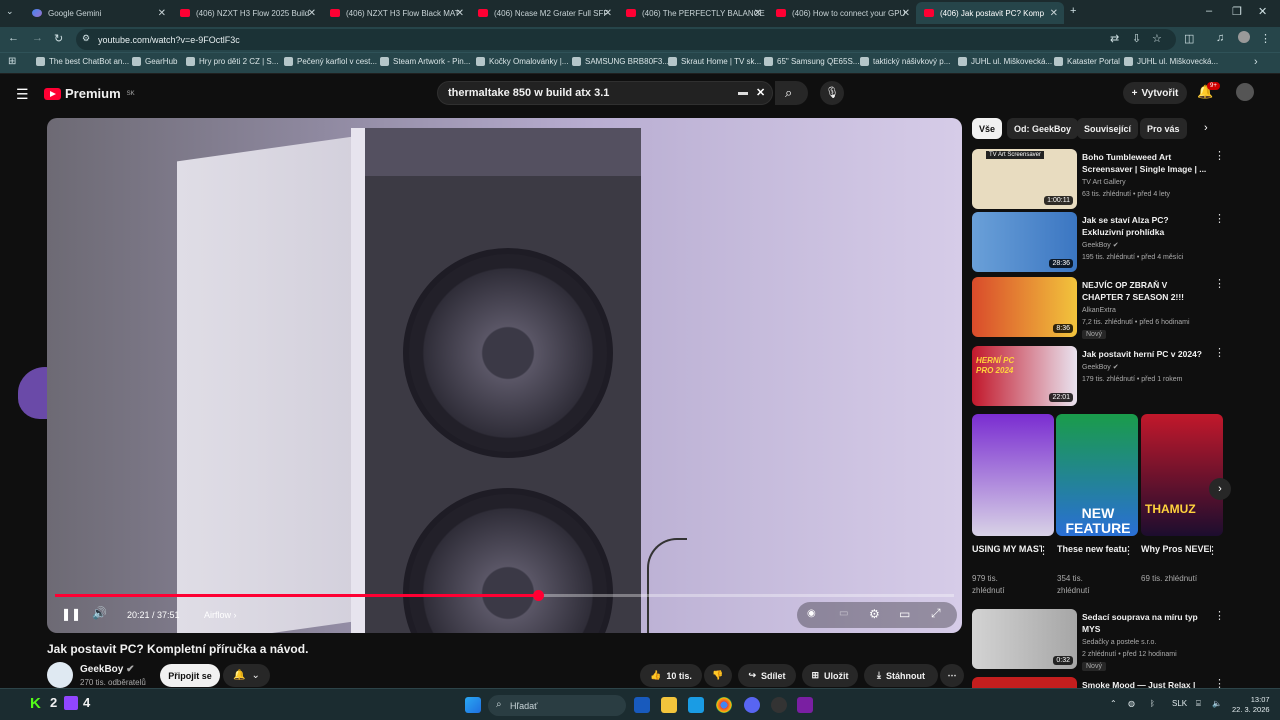  What do you see at coordinates (98, 13) in the screenshot?
I see `tab-gemini: Google Gemini ✕` at bounding box center [98, 13].